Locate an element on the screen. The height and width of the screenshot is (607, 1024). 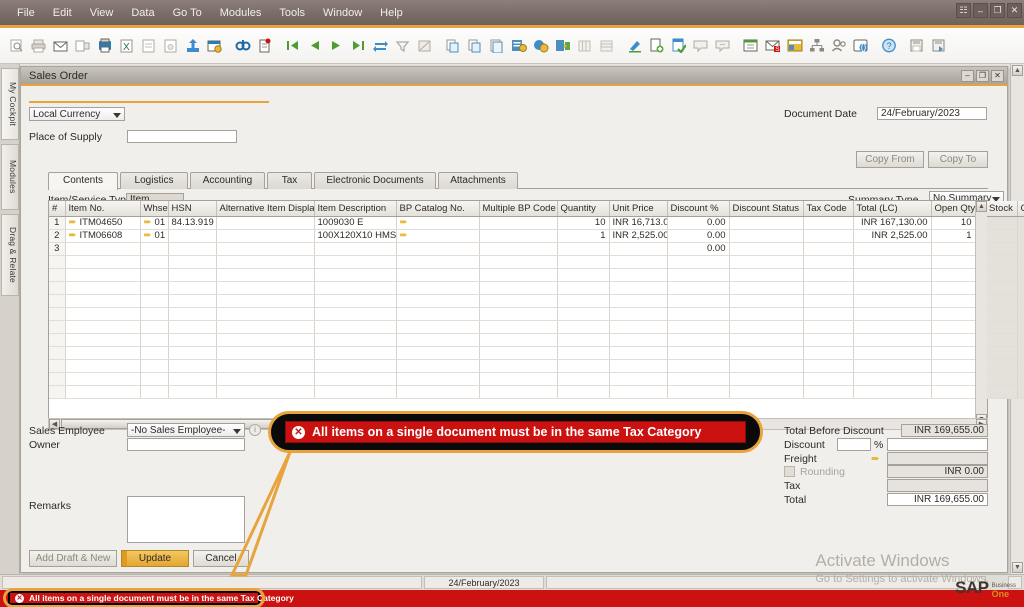
message-icon is located at coordinates (700, 46).